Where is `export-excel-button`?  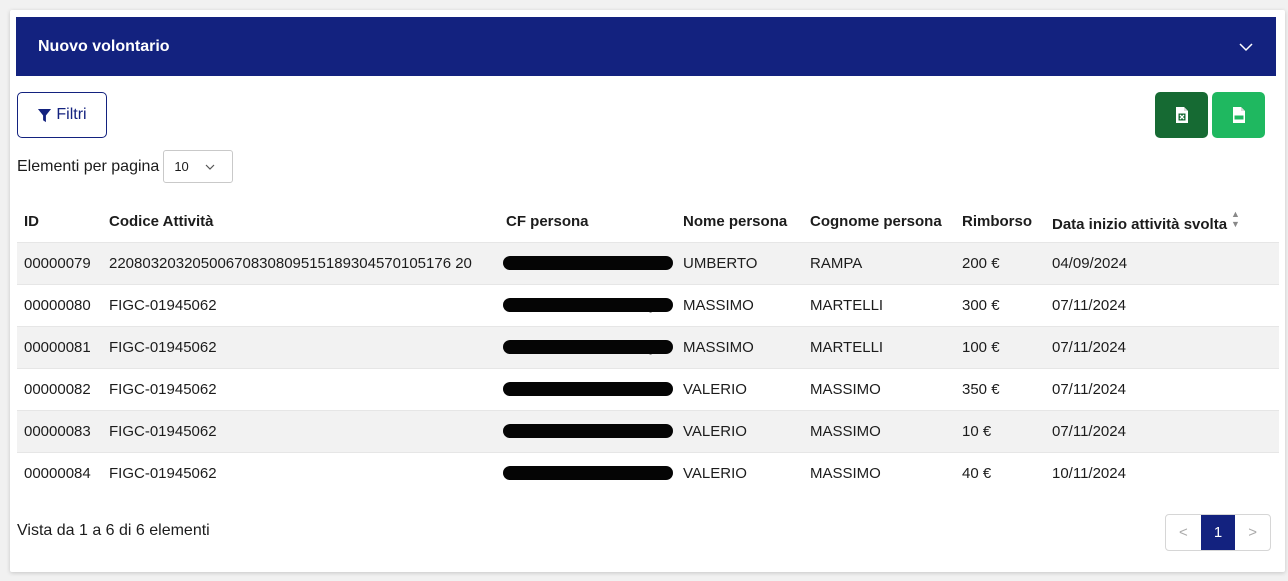 export-excel-button is located at coordinates (1181, 115).